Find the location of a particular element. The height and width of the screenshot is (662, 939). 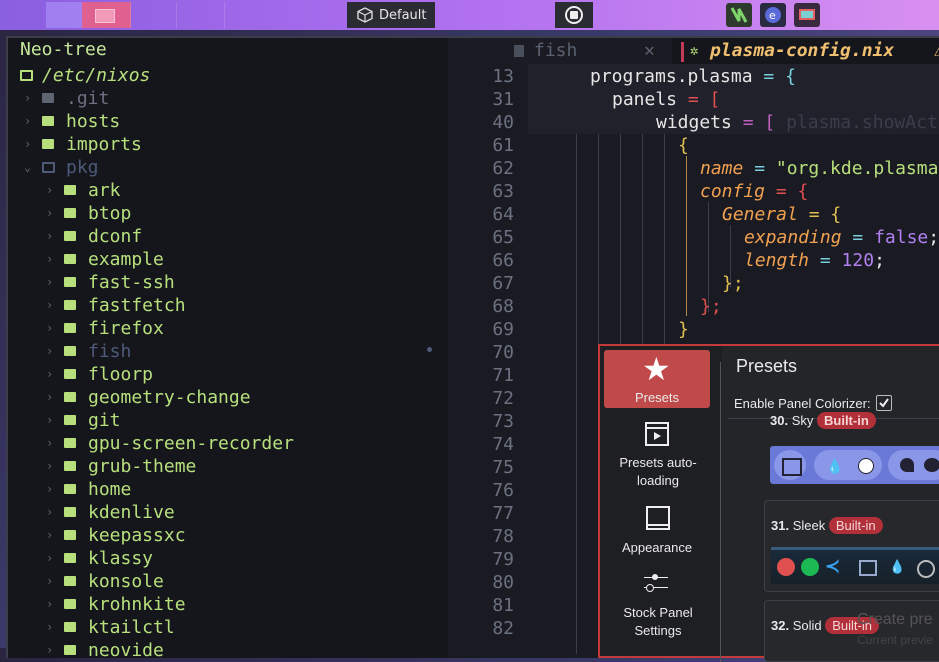

chevron-down-icon: ⌄ is located at coordinates (27, 167).